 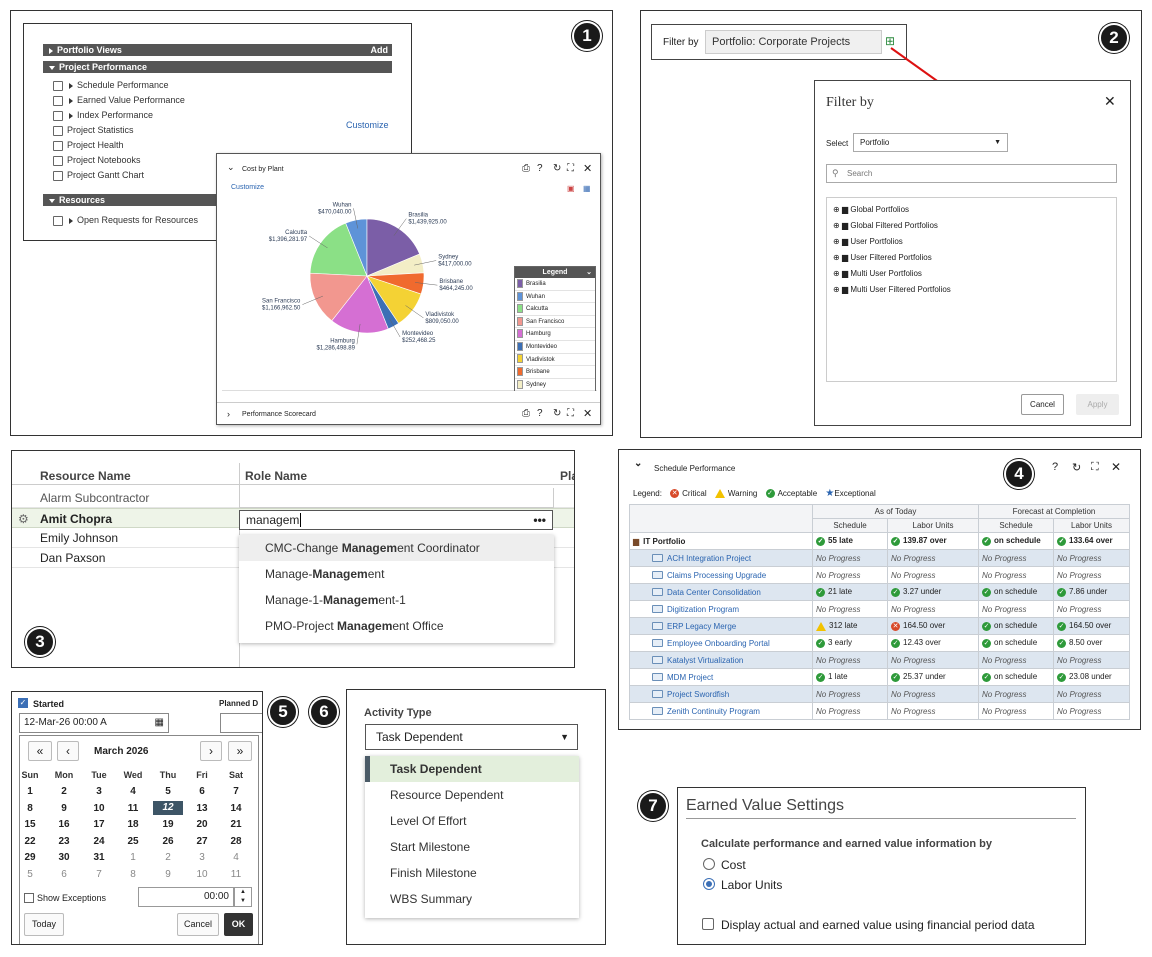 What do you see at coordinates (186, 897) in the screenshot?
I see `time-input: 00:00` at bounding box center [186, 897].